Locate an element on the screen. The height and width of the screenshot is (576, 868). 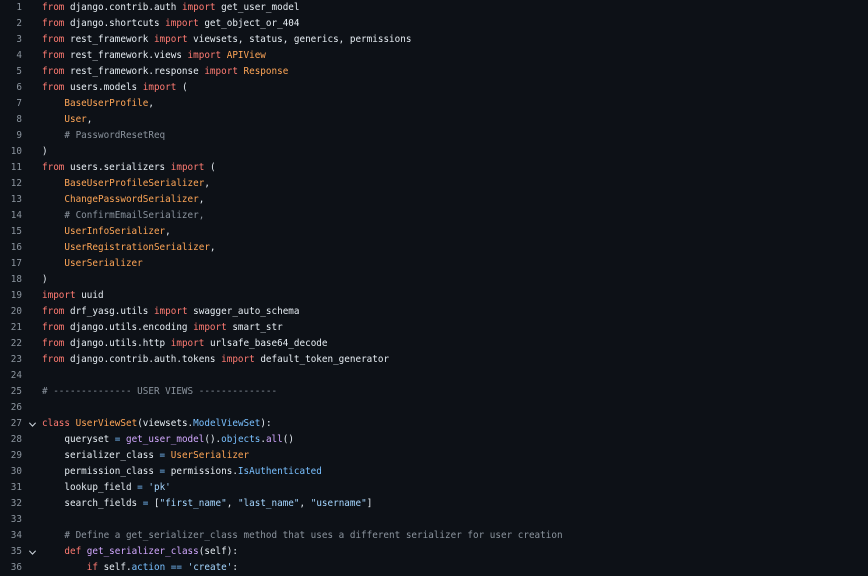
code-line: 13 ChangePasswordSerializer, is located at coordinates (434, 200).